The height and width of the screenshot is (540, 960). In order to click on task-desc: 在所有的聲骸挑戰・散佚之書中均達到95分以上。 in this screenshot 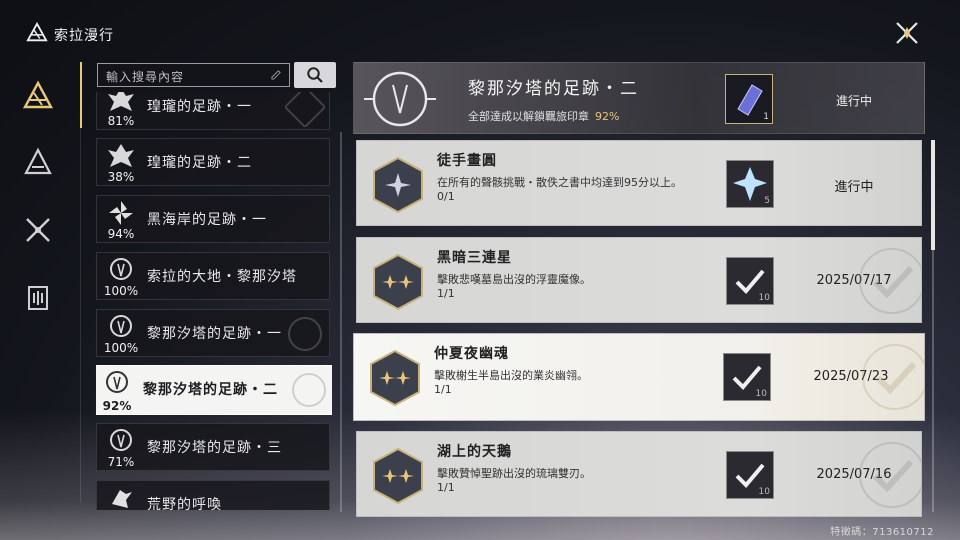, I will do `click(559, 182)`.